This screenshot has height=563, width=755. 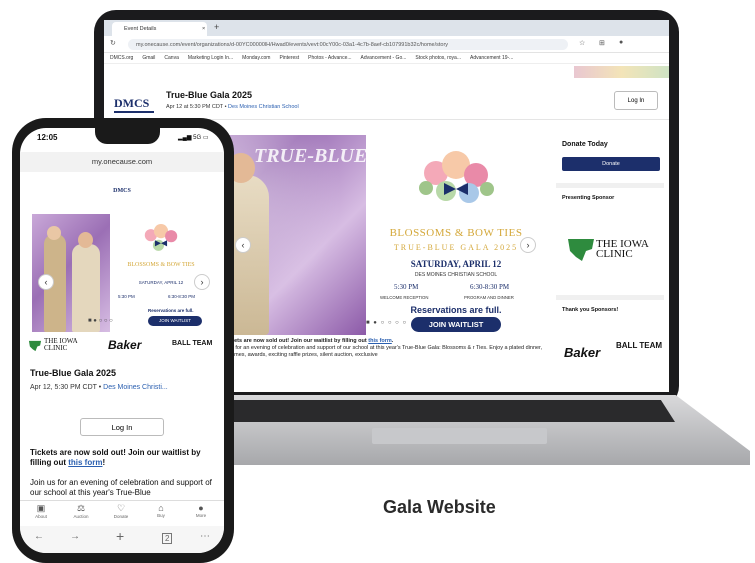 What do you see at coordinates (639, 345) in the screenshot?
I see `ball-team-logo: BALL TEAM` at bounding box center [639, 345].